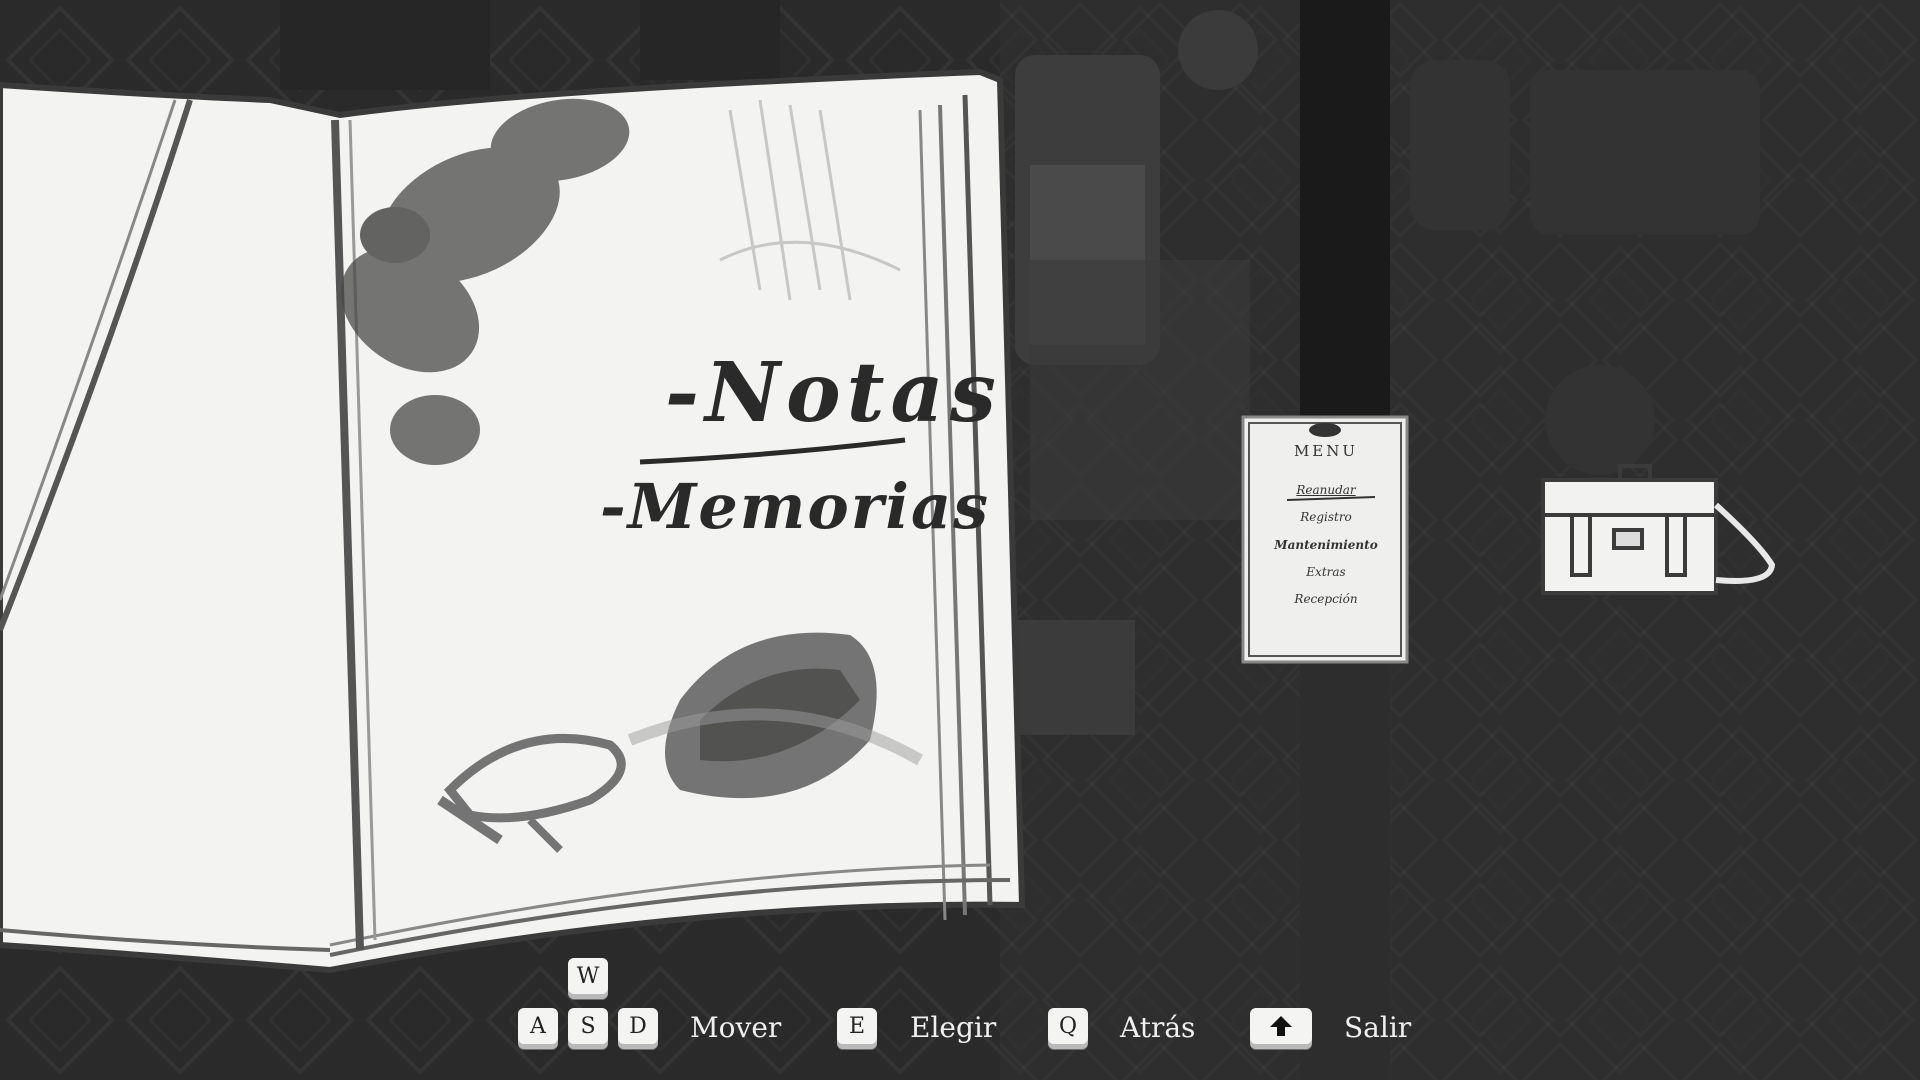 The image size is (1920, 1080). Describe the element at coordinates (1378, 1027) in the screenshot. I see `hint-salir: Salir` at that location.